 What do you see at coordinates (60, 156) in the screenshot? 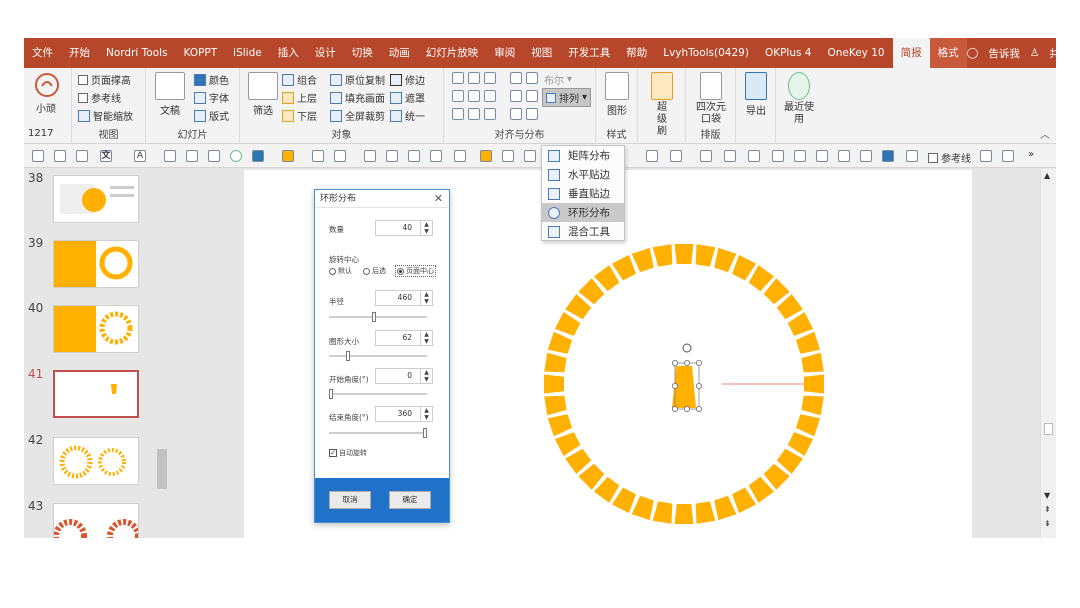
I see `toggle-icon` at bounding box center [60, 156].